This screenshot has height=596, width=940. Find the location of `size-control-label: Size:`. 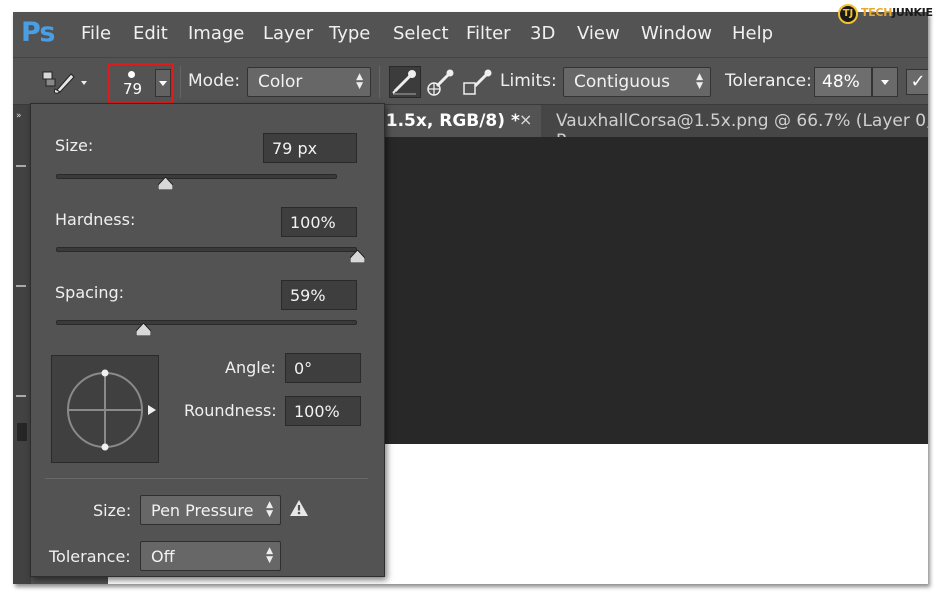

size-control-label: Size: is located at coordinates (112, 510).